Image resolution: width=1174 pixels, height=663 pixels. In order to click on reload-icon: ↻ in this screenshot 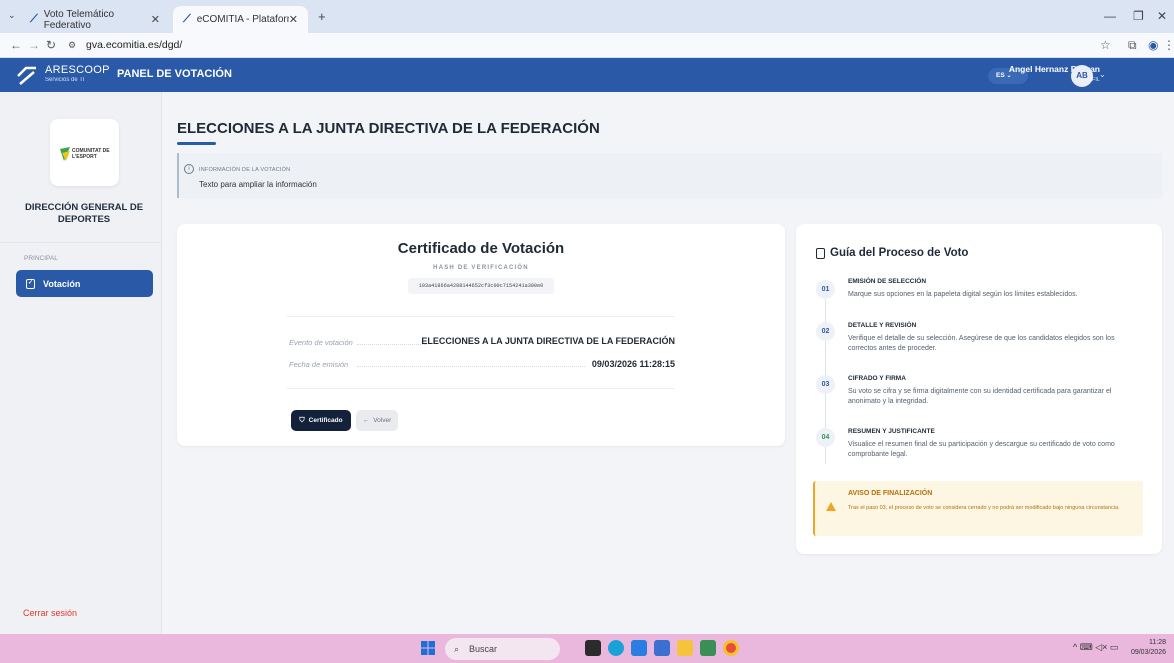, I will do `click(51, 45)`.